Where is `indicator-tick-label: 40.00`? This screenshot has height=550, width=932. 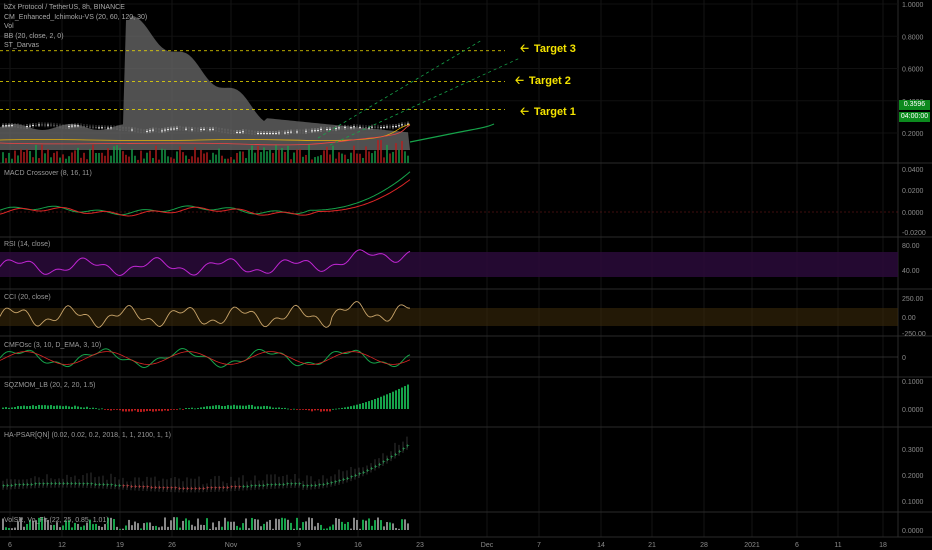
indicator-tick-label: 40.00 is located at coordinates (911, 271).